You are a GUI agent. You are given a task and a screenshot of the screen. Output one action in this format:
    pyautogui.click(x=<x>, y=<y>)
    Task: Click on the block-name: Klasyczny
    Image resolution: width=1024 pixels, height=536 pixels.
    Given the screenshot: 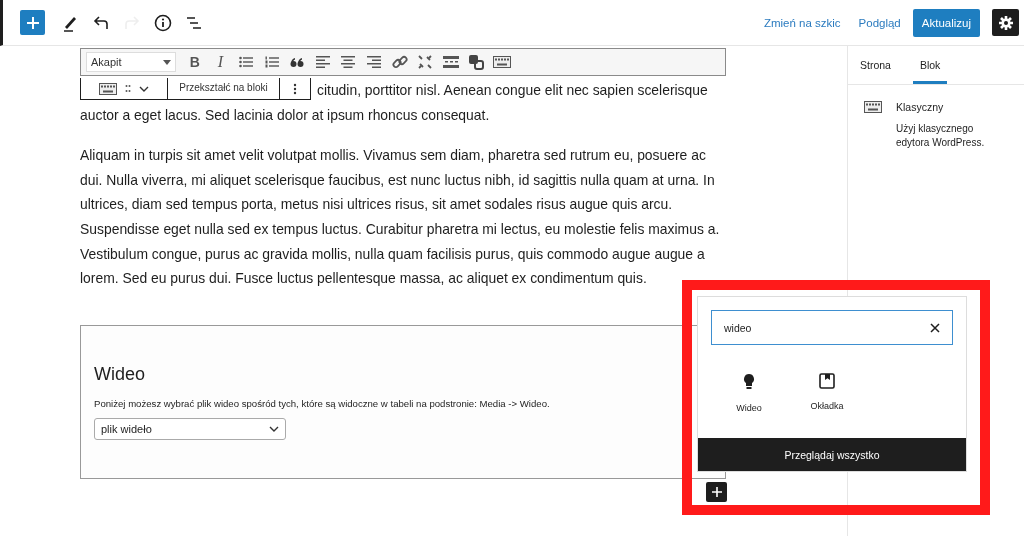 What is the action you would take?
    pyautogui.click(x=920, y=107)
    